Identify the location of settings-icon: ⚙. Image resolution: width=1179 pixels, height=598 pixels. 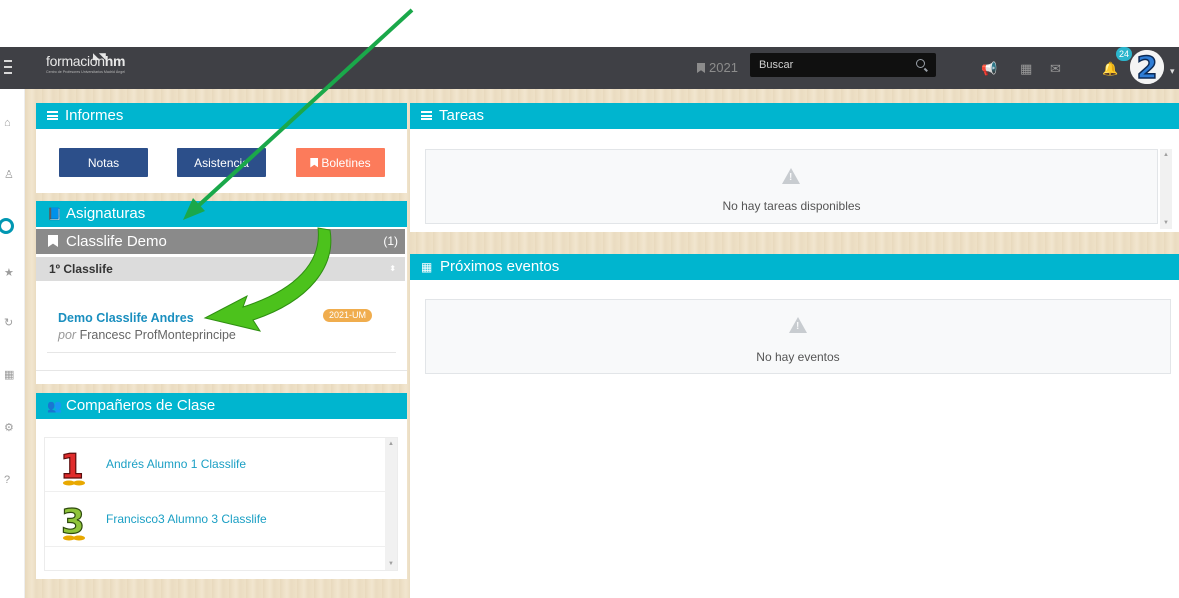
(10, 428).